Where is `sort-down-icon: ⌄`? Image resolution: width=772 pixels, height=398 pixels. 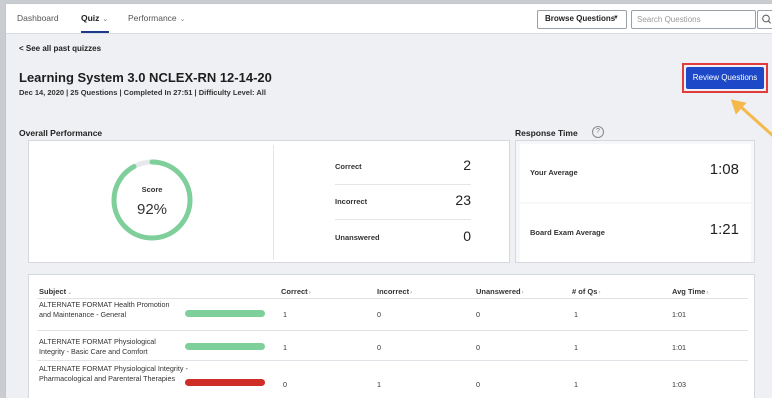 sort-down-icon: ⌄ is located at coordinates (70, 293).